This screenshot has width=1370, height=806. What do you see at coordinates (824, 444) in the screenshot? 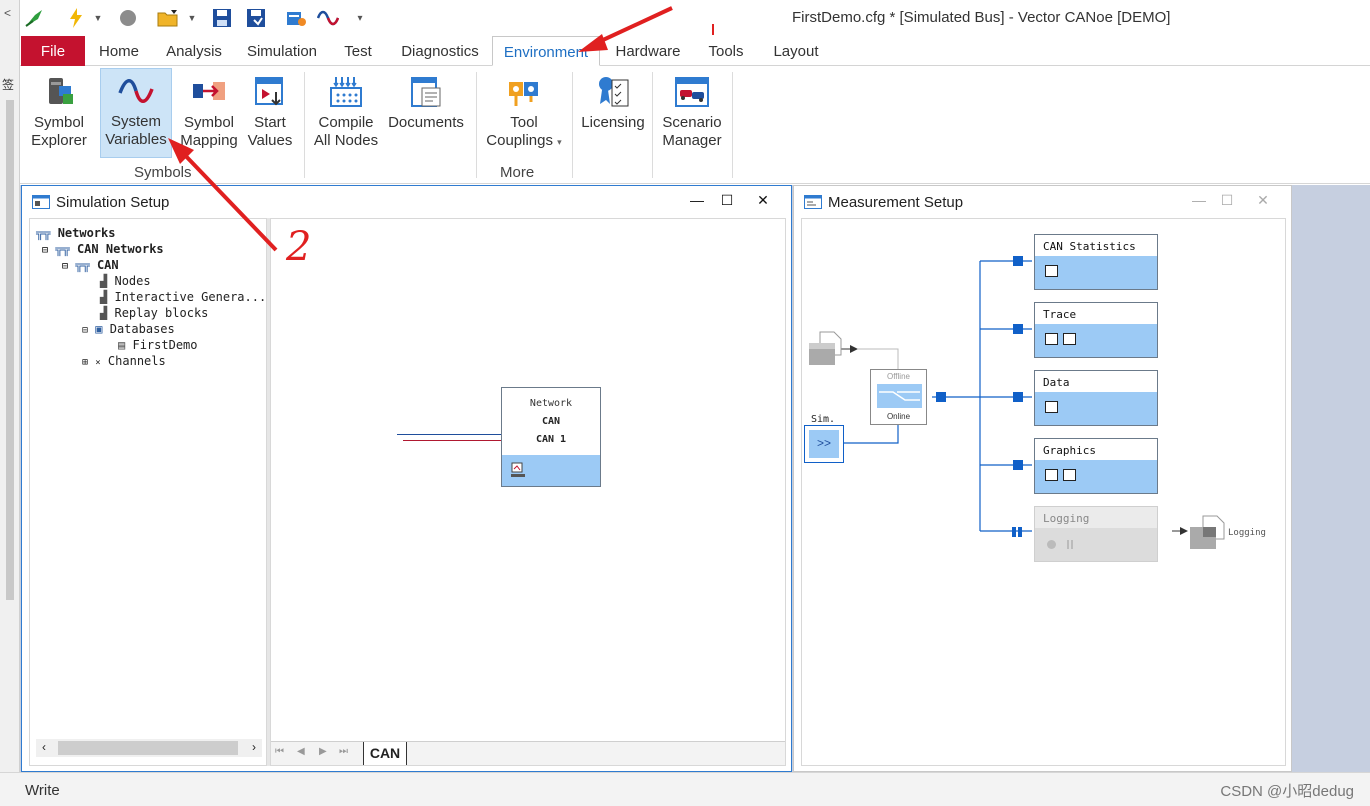
I see `sim-source-block: >>` at bounding box center [824, 444].